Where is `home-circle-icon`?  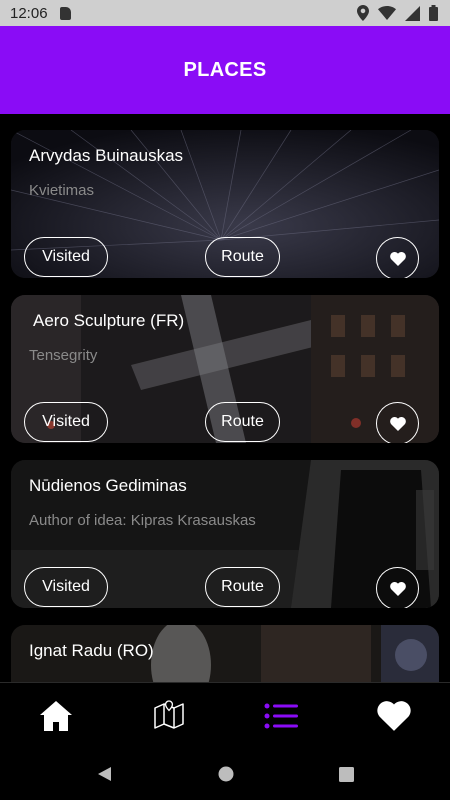
home-circle-icon is located at coordinates (226, 774).